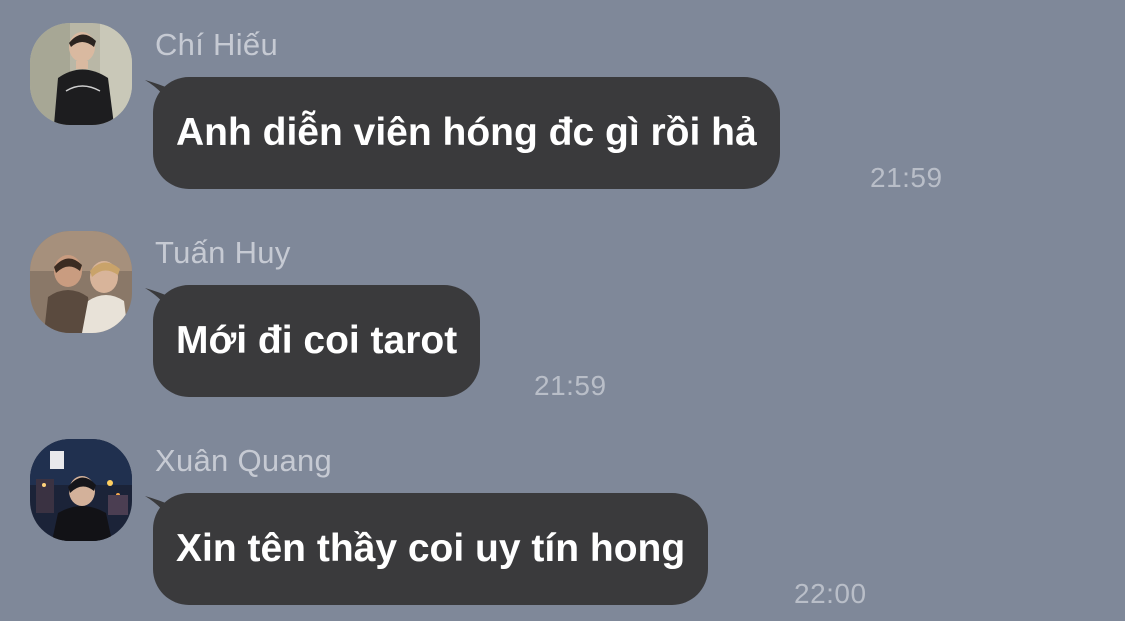 Image resolution: width=1125 pixels, height=621 pixels. What do you see at coordinates (830, 593) in the screenshot?
I see `message-timestamp: 22:00` at bounding box center [830, 593].